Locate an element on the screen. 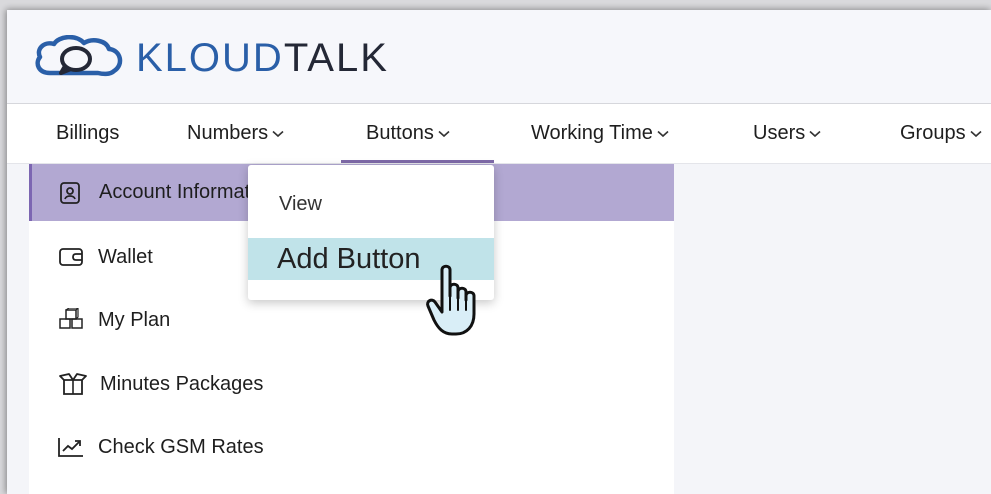  nav-item-label: Billings is located at coordinates (88, 133).